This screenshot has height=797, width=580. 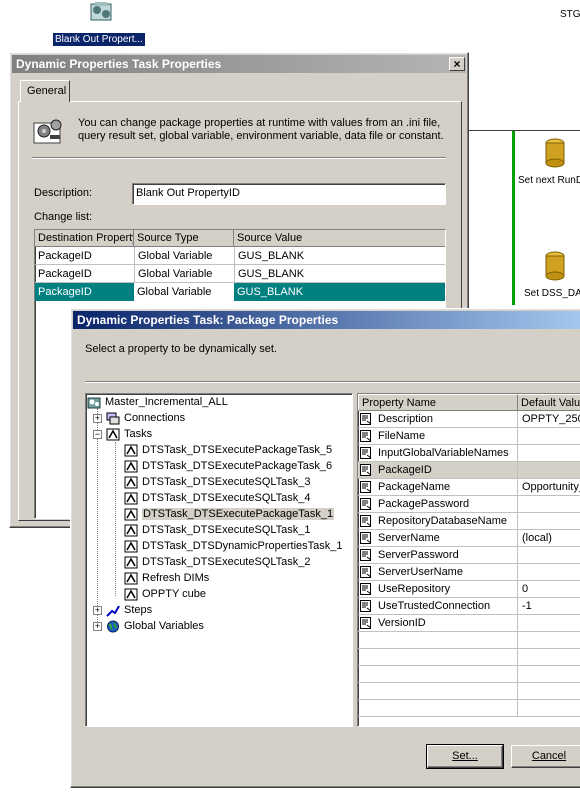 What do you see at coordinates (129, 610) in the screenshot?
I see `tree-steps: Steps` at bounding box center [129, 610].